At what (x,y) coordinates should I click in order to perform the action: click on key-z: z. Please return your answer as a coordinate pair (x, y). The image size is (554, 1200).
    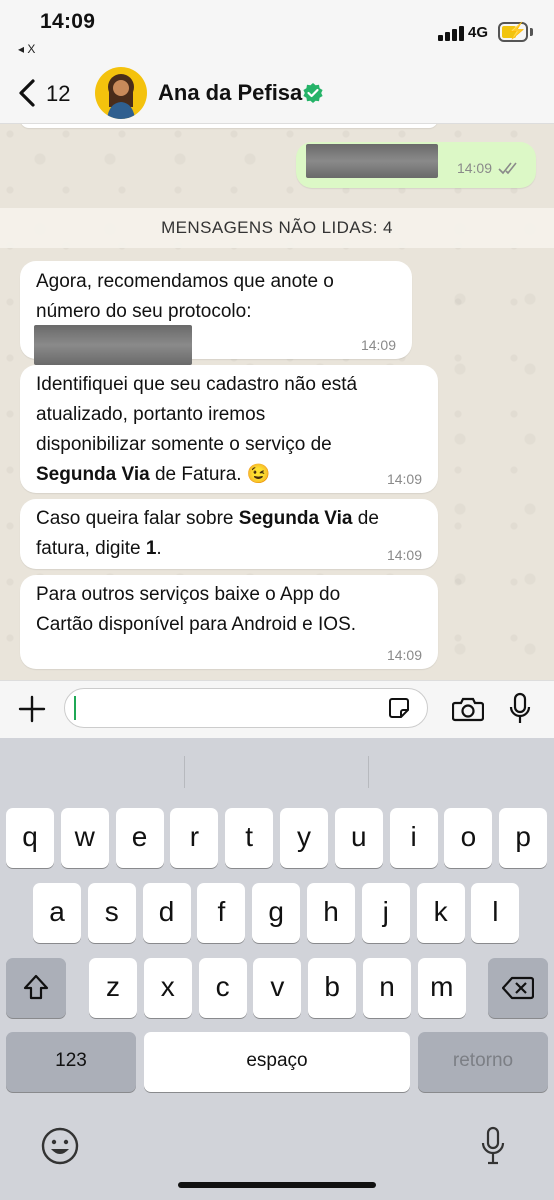
    Looking at the image, I should click on (113, 988).